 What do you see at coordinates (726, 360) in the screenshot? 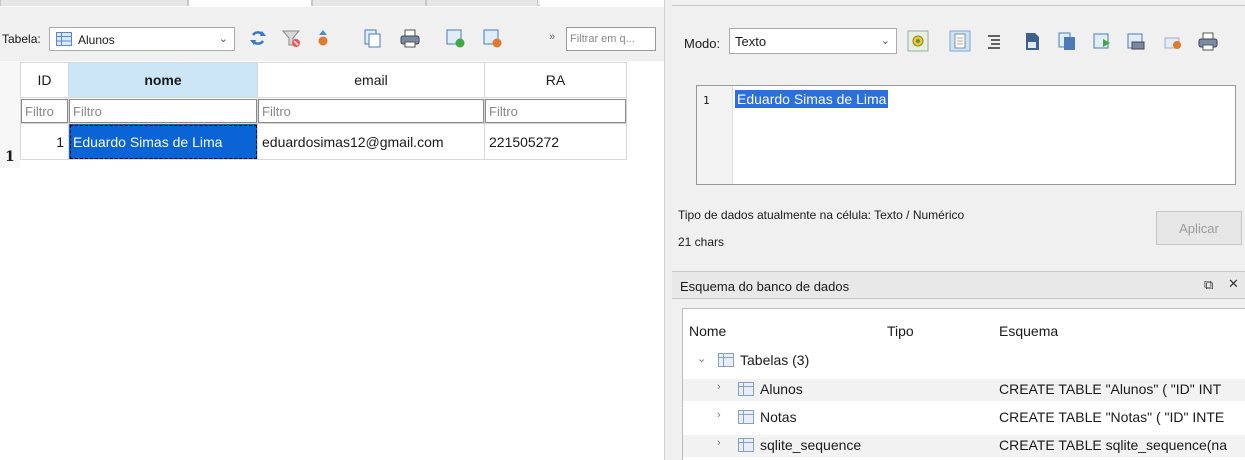
I see `tables-folder-icon` at bounding box center [726, 360].